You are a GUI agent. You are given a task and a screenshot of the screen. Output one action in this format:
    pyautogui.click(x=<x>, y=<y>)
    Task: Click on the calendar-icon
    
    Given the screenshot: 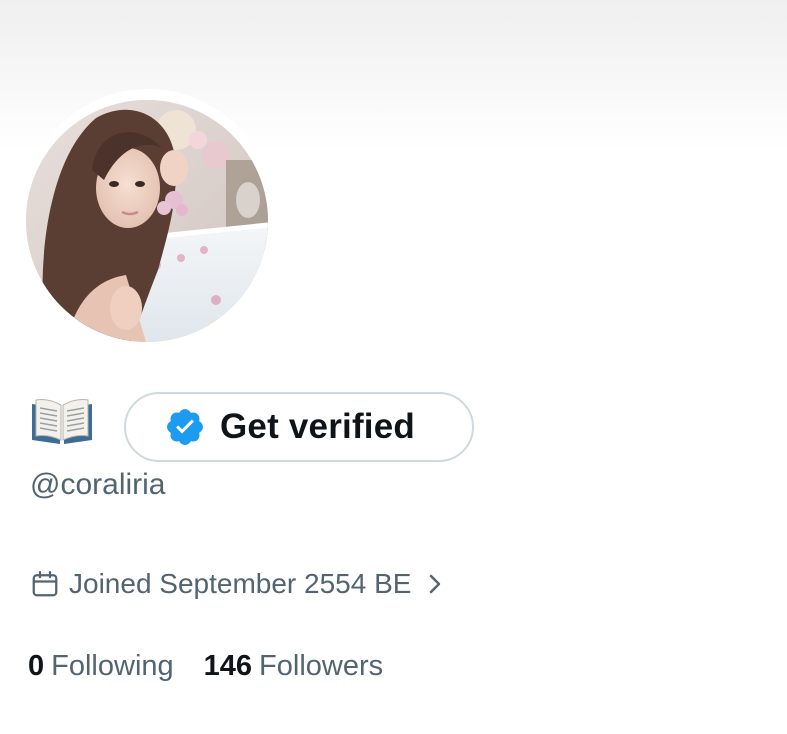 What is the action you would take?
    pyautogui.click(x=45, y=584)
    